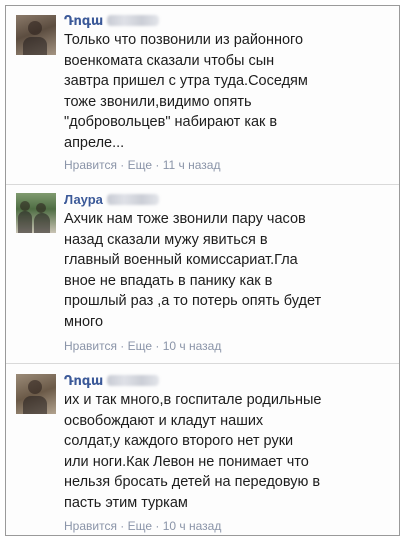  Describe the element at coordinates (186, 81) in the screenshot. I see `comment-text-line: завтра пришел с утра туда.Соседям` at that location.